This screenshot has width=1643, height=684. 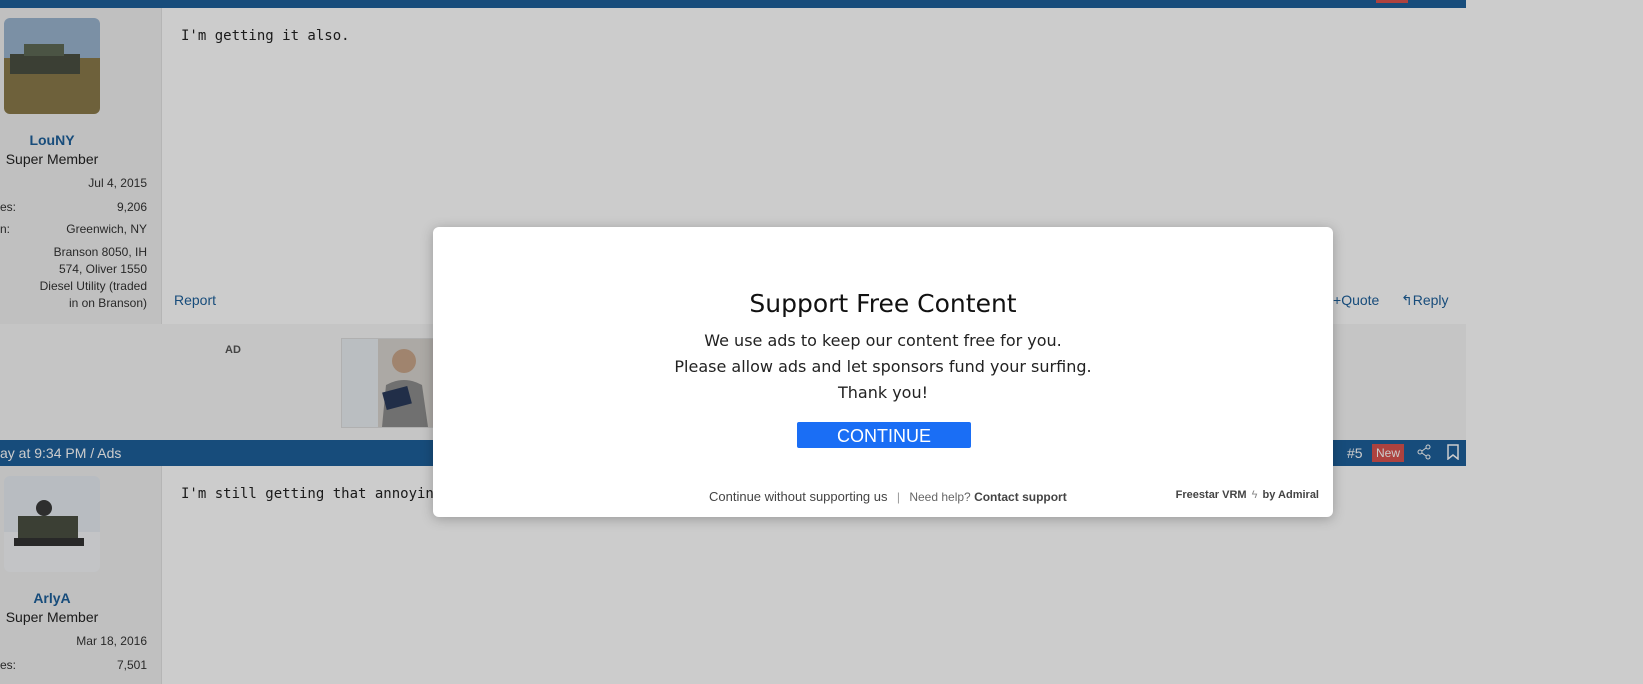 I want to click on modal-message-line: Thank you!, so click(x=883, y=392).